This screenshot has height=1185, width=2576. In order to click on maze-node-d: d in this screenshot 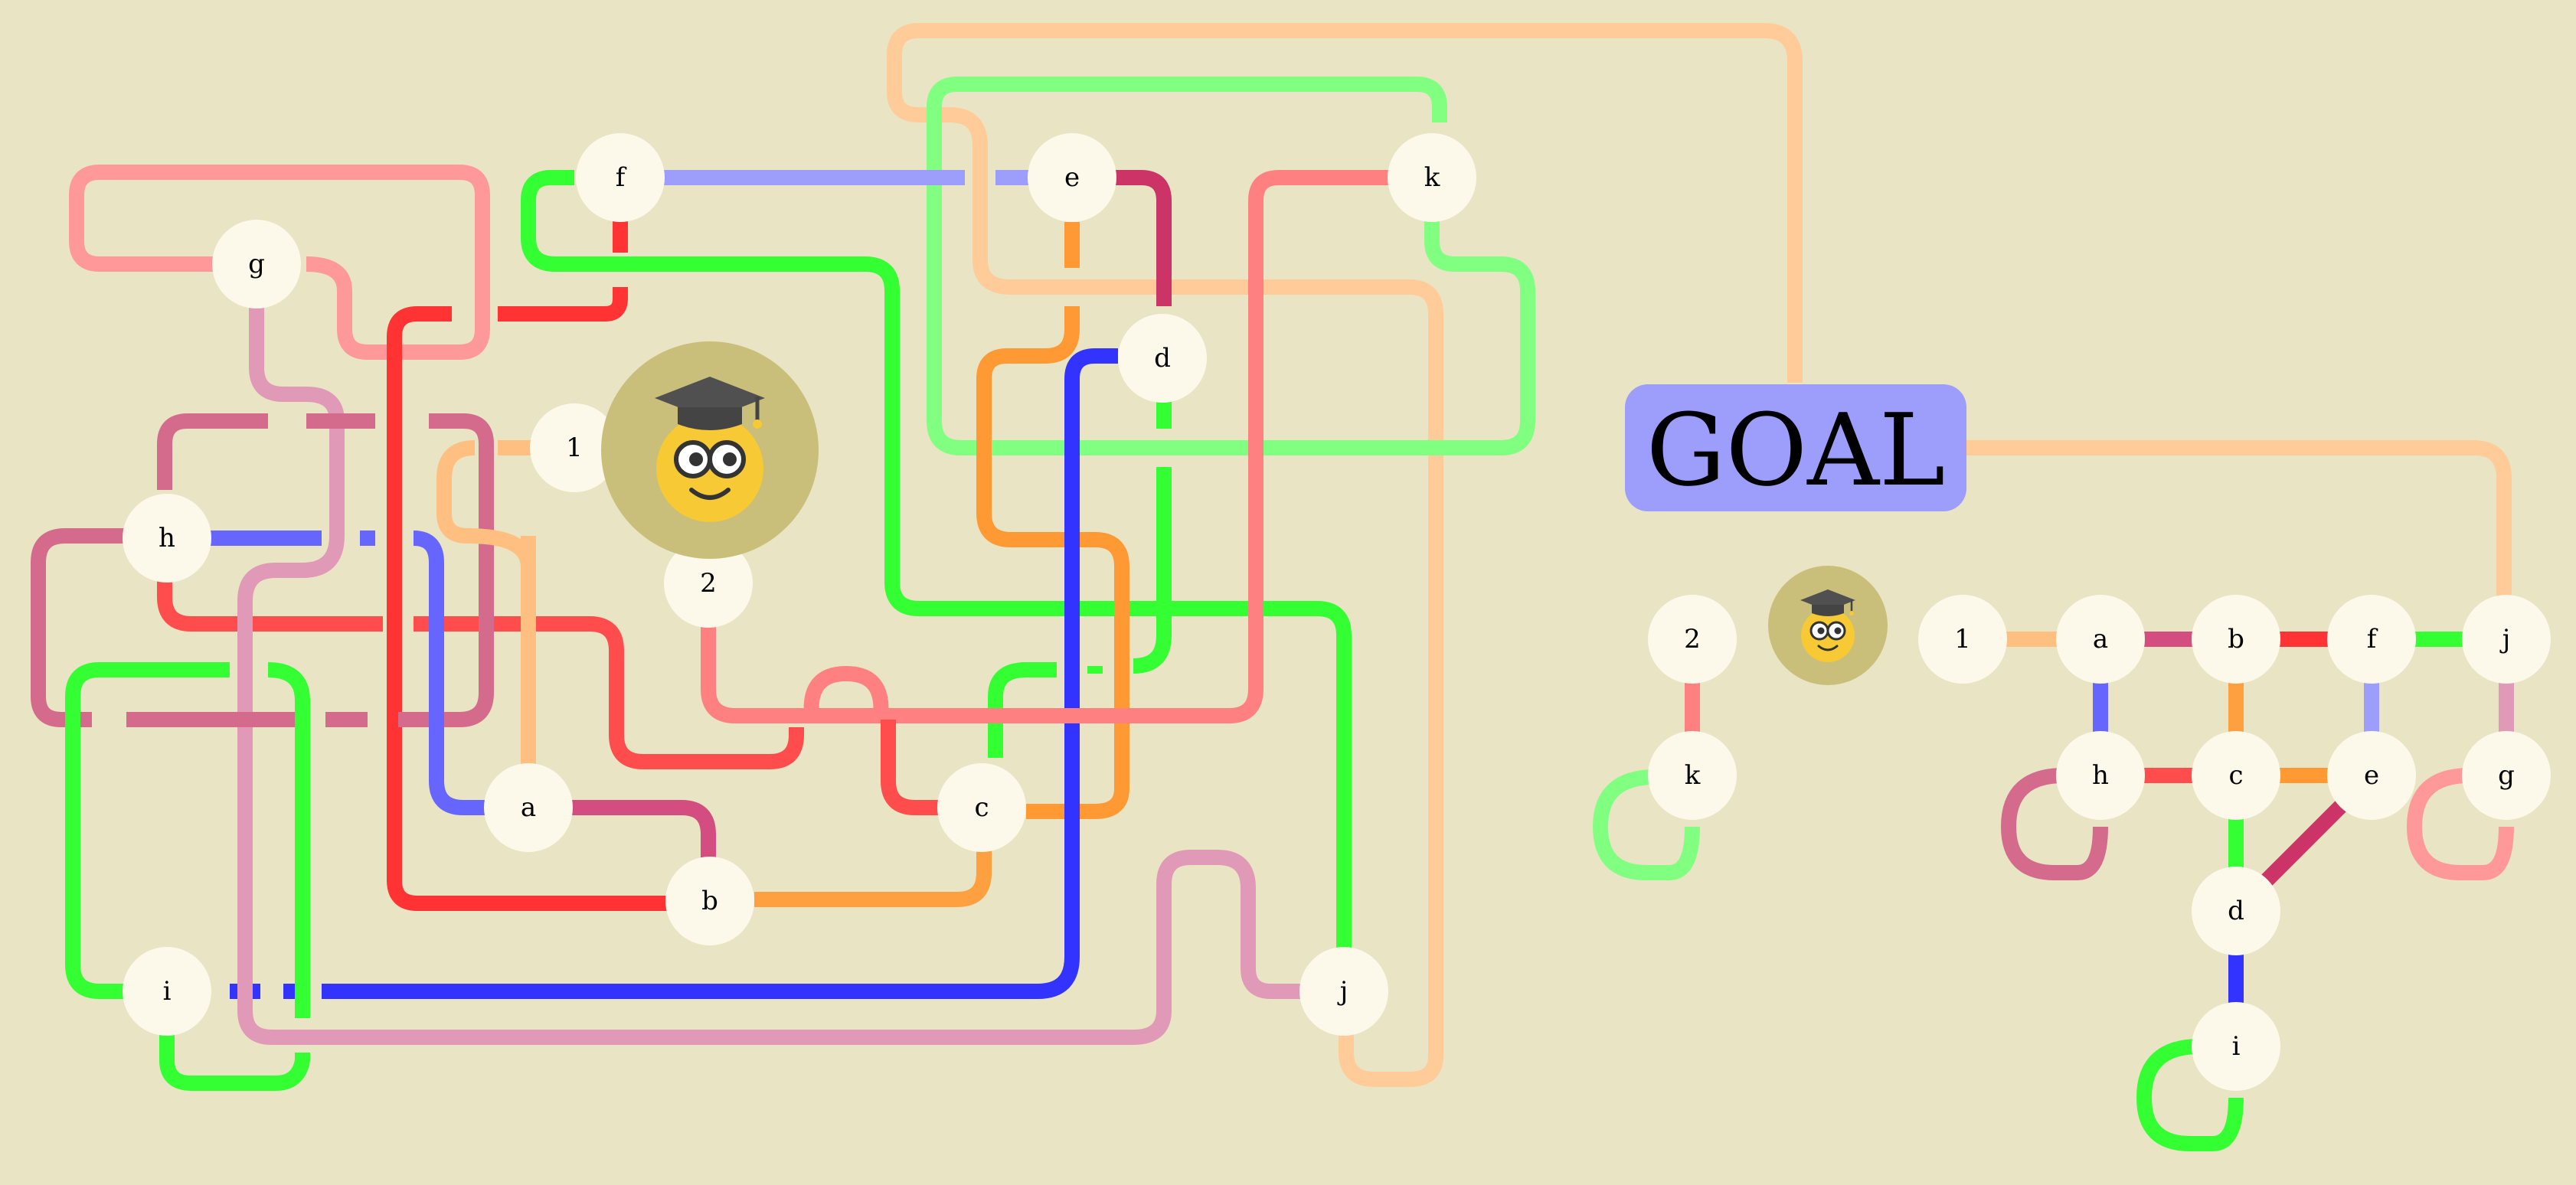, I will do `click(1162, 359)`.